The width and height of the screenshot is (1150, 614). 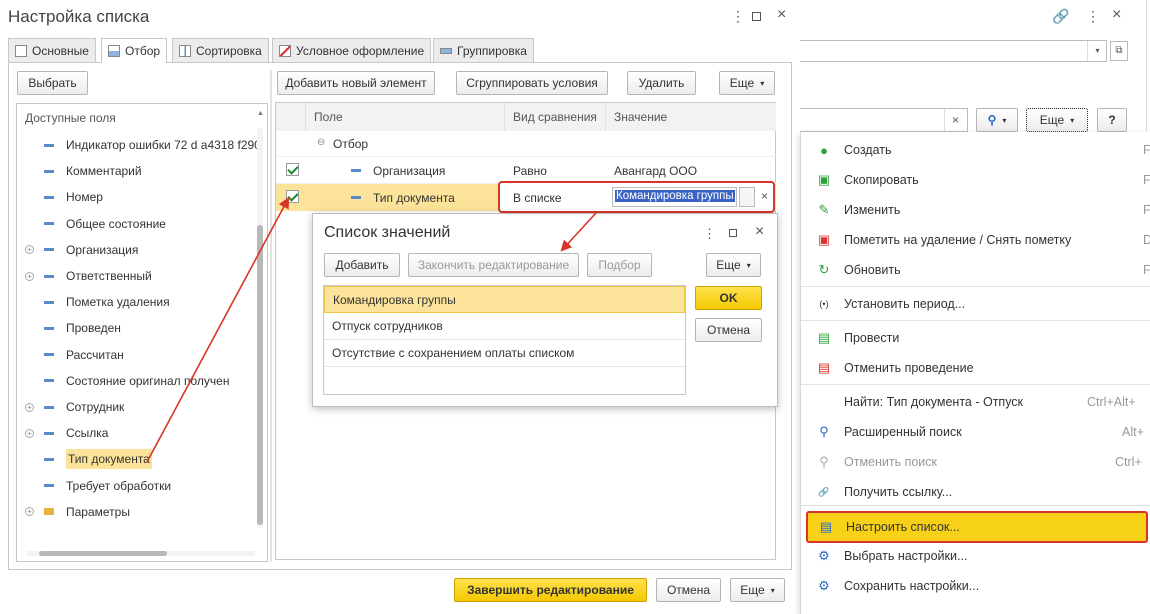 What do you see at coordinates (81, 250) in the screenshot?
I see `available-field-item: + Организация` at bounding box center [81, 250].